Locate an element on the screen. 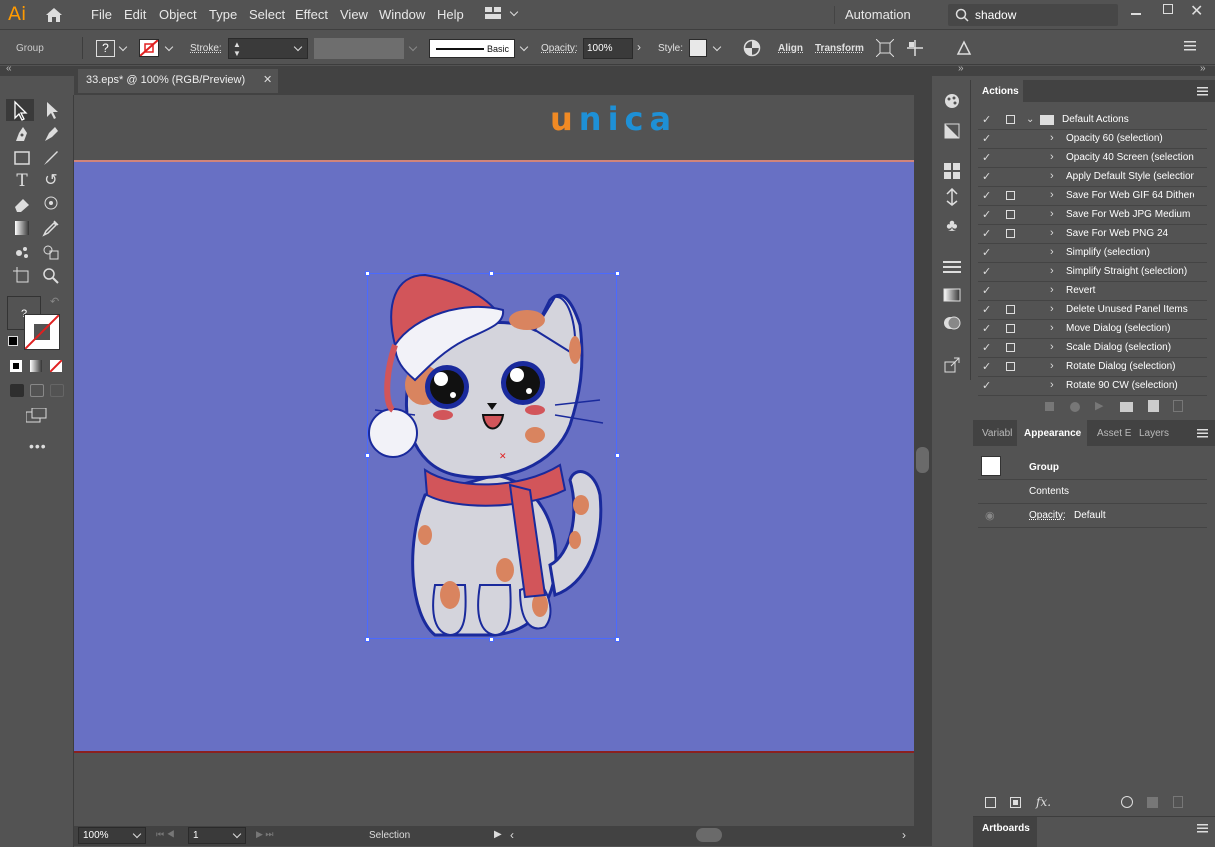  club-icon: ♣ is located at coordinates (952, 225).